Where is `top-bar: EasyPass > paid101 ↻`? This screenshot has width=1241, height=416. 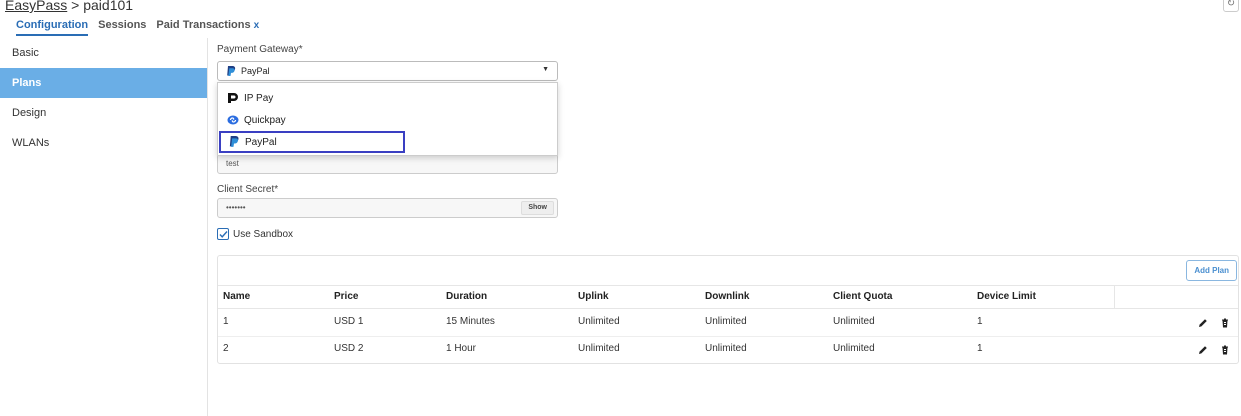 top-bar: EasyPass > paid101 ↻ is located at coordinates (620, 8).